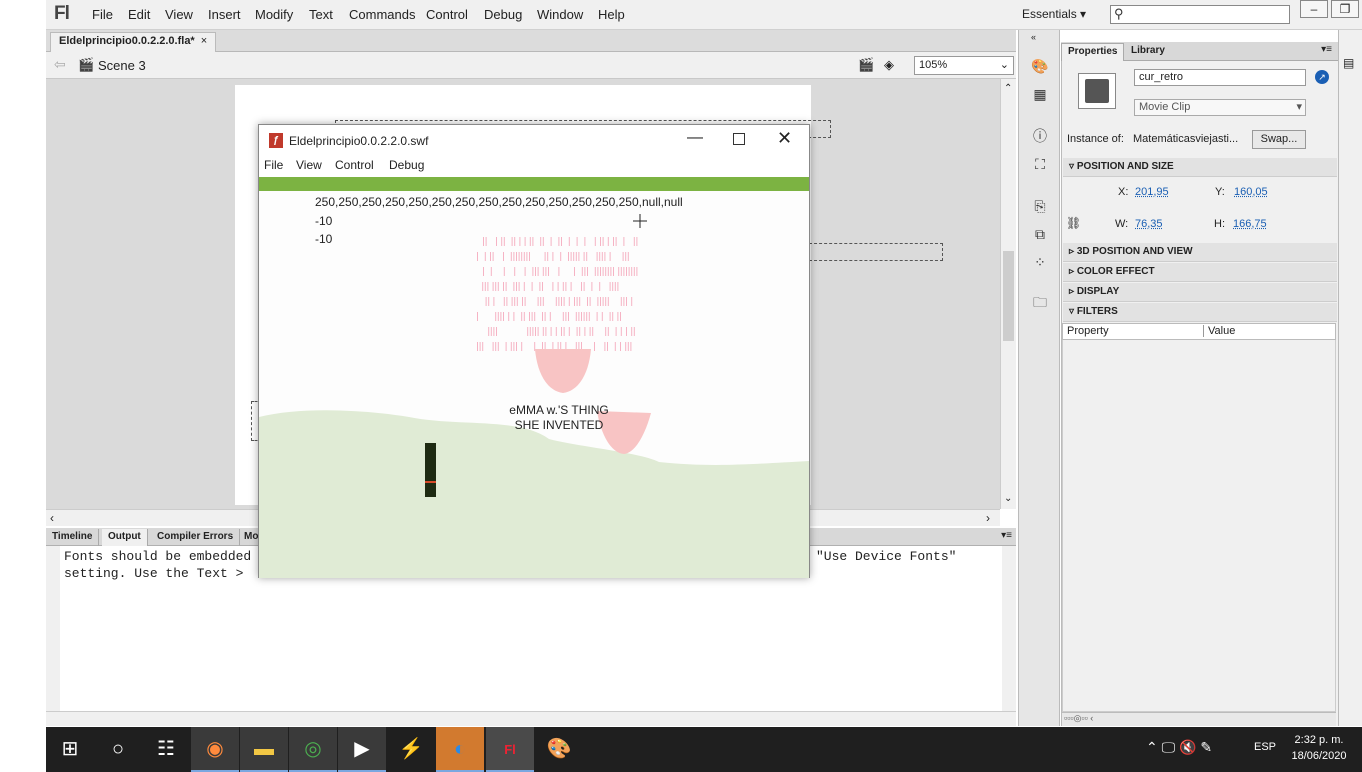 This screenshot has width=1362, height=772. What do you see at coordinates (52, 518) in the screenshot?
I see `scroll-left-icon: ‹` at bounding box center [52, 518].